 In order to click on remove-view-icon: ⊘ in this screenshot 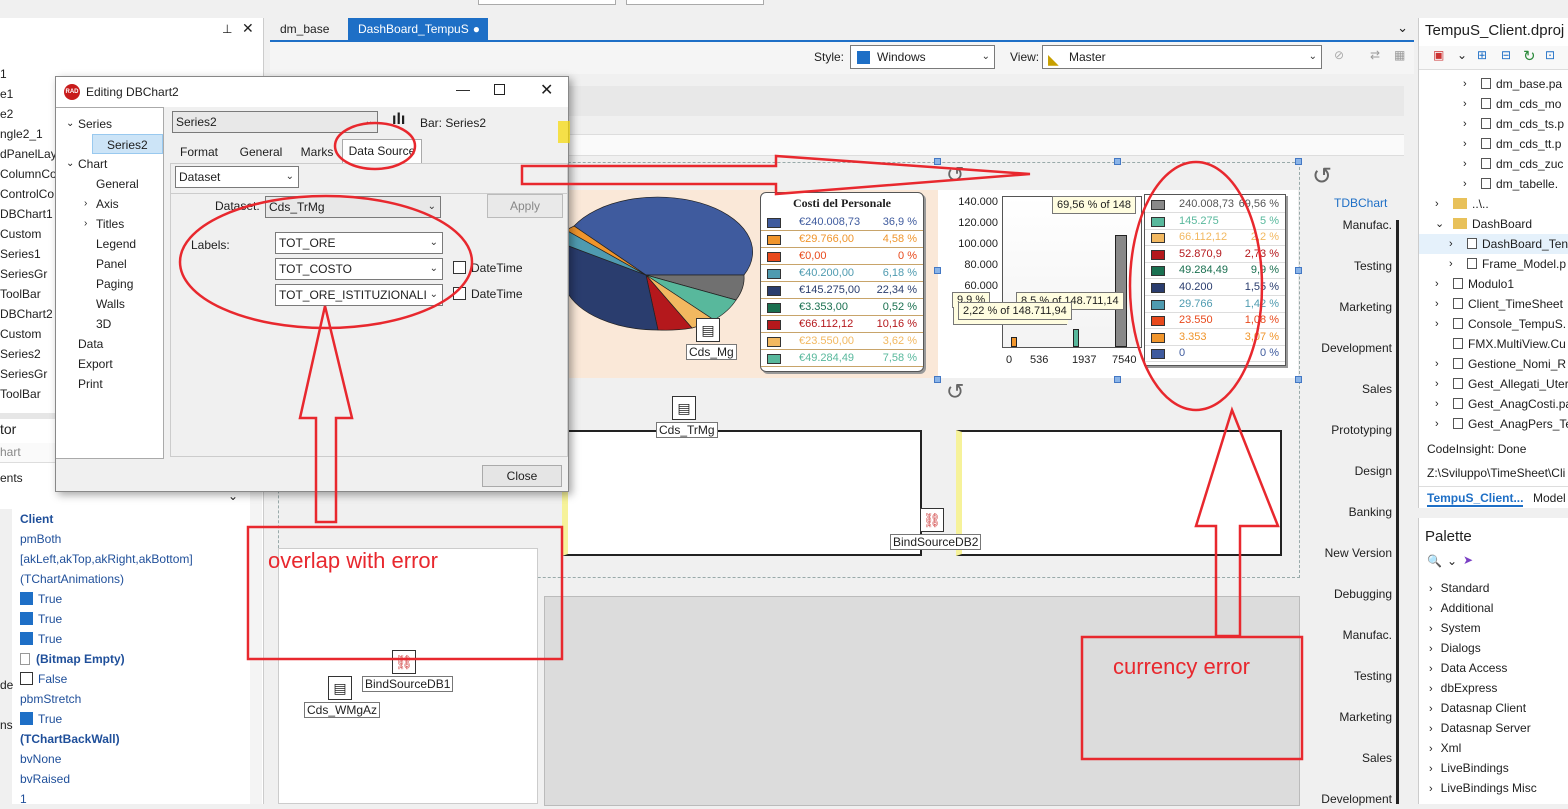, I will do `click(1339, 55)`.